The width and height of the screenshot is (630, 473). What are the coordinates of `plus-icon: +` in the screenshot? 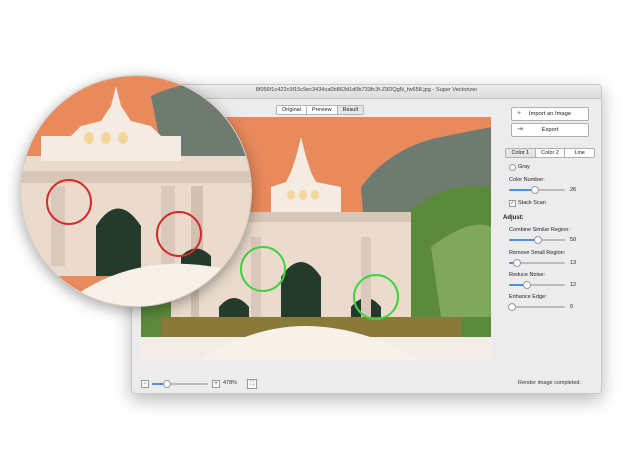 It's located at (519, 113).